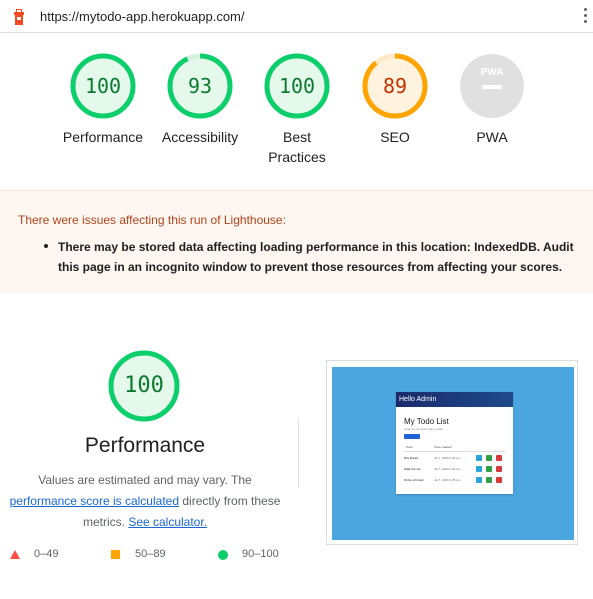 Image resolution: width=593 pixels, height=599 pixels. I want to click on legend-label: 90–100, so click(260, 554).